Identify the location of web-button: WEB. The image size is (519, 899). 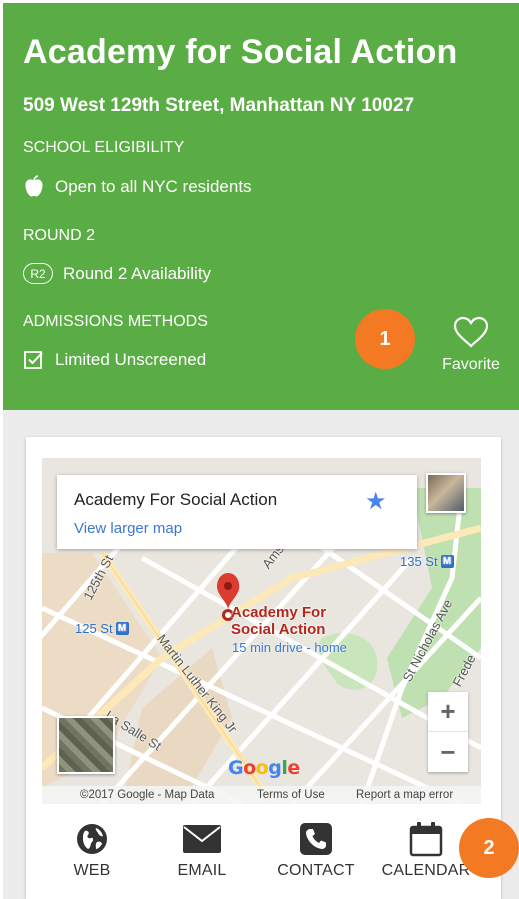
(92, 850).